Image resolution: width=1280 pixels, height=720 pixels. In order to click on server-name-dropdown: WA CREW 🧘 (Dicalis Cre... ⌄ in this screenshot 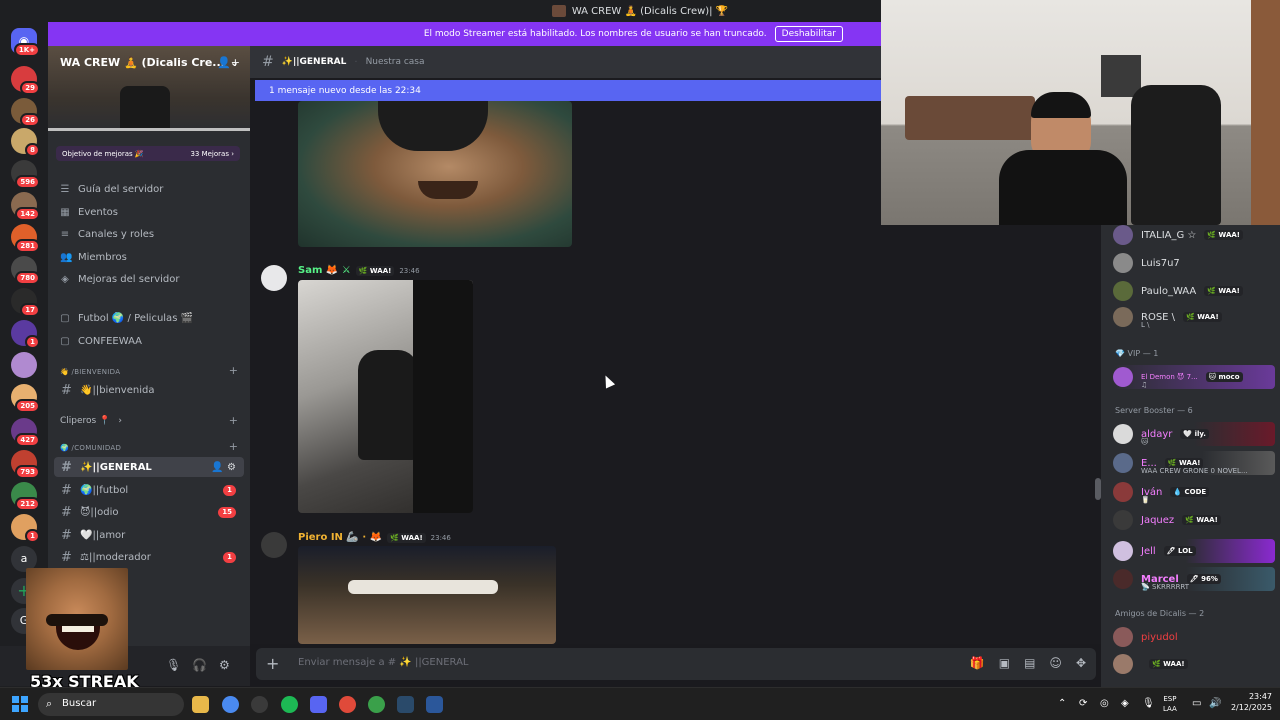, I will do `click(149, 62)`.